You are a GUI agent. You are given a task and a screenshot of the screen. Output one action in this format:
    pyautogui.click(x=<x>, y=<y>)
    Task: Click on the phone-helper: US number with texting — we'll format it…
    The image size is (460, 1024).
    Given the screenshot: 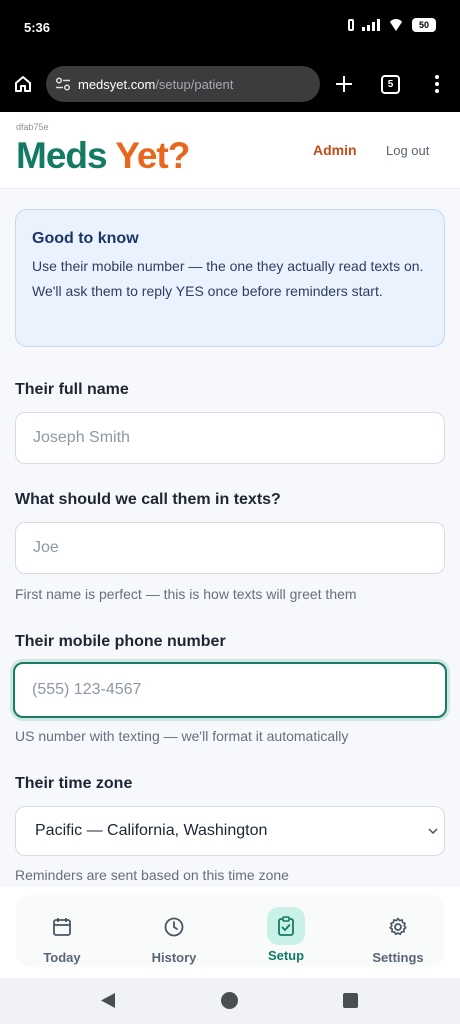 What is the action you would take?
    pyautogui.click(x=182, y=736)
    